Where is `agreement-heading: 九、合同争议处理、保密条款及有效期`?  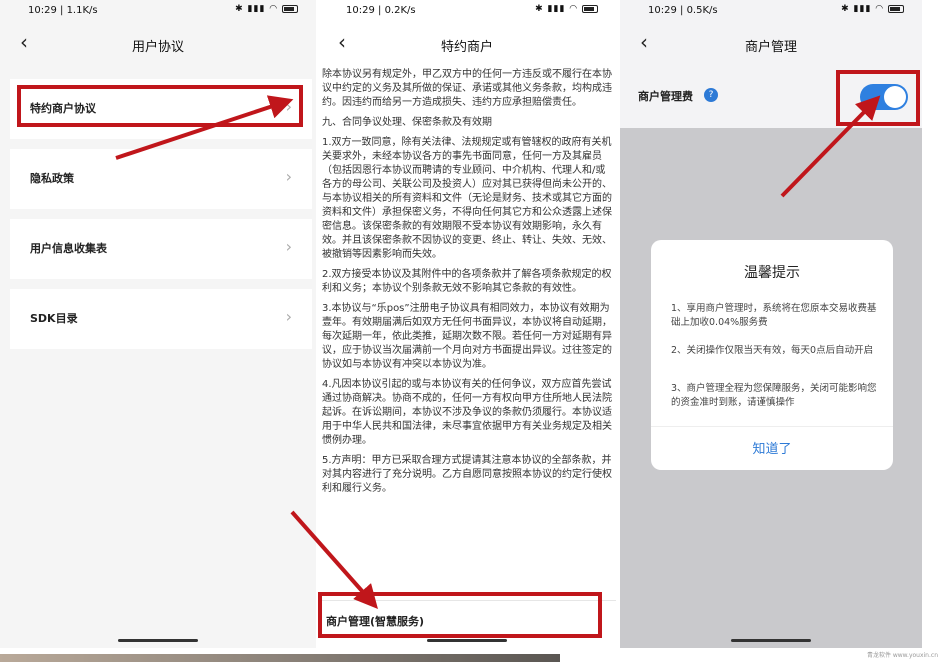 agreement-heading: 九、合同争议处理、保密条款及有效期 is located at coordinates (407, 122).